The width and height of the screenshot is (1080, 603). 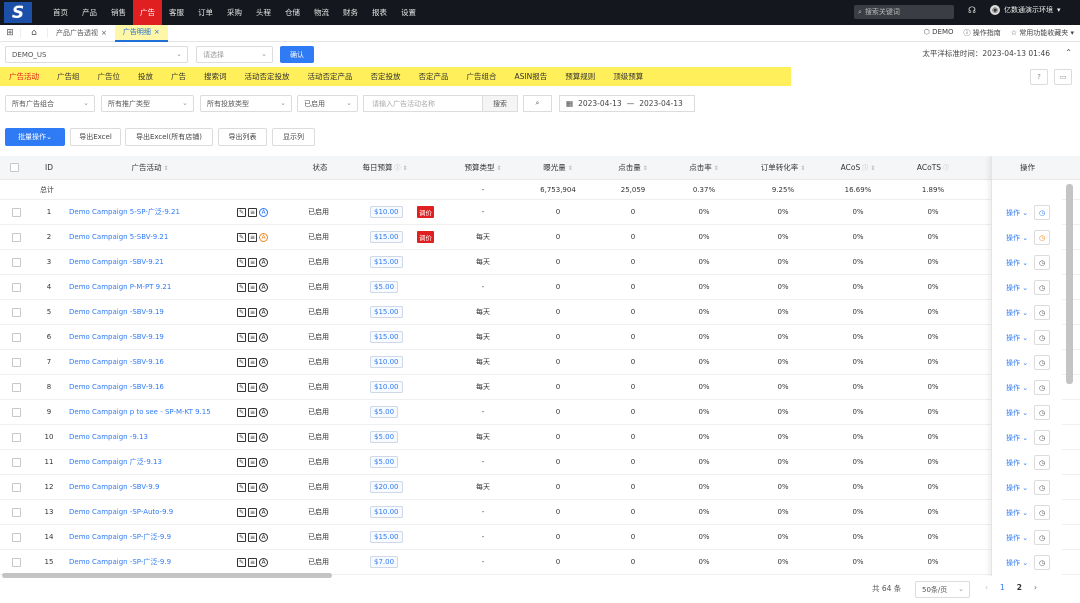 What do you see at coordinates (147, 103) in the screenshot?
I see `promo-type-select: 所有推广类型 ⌄` at bounding box center [147, 103].